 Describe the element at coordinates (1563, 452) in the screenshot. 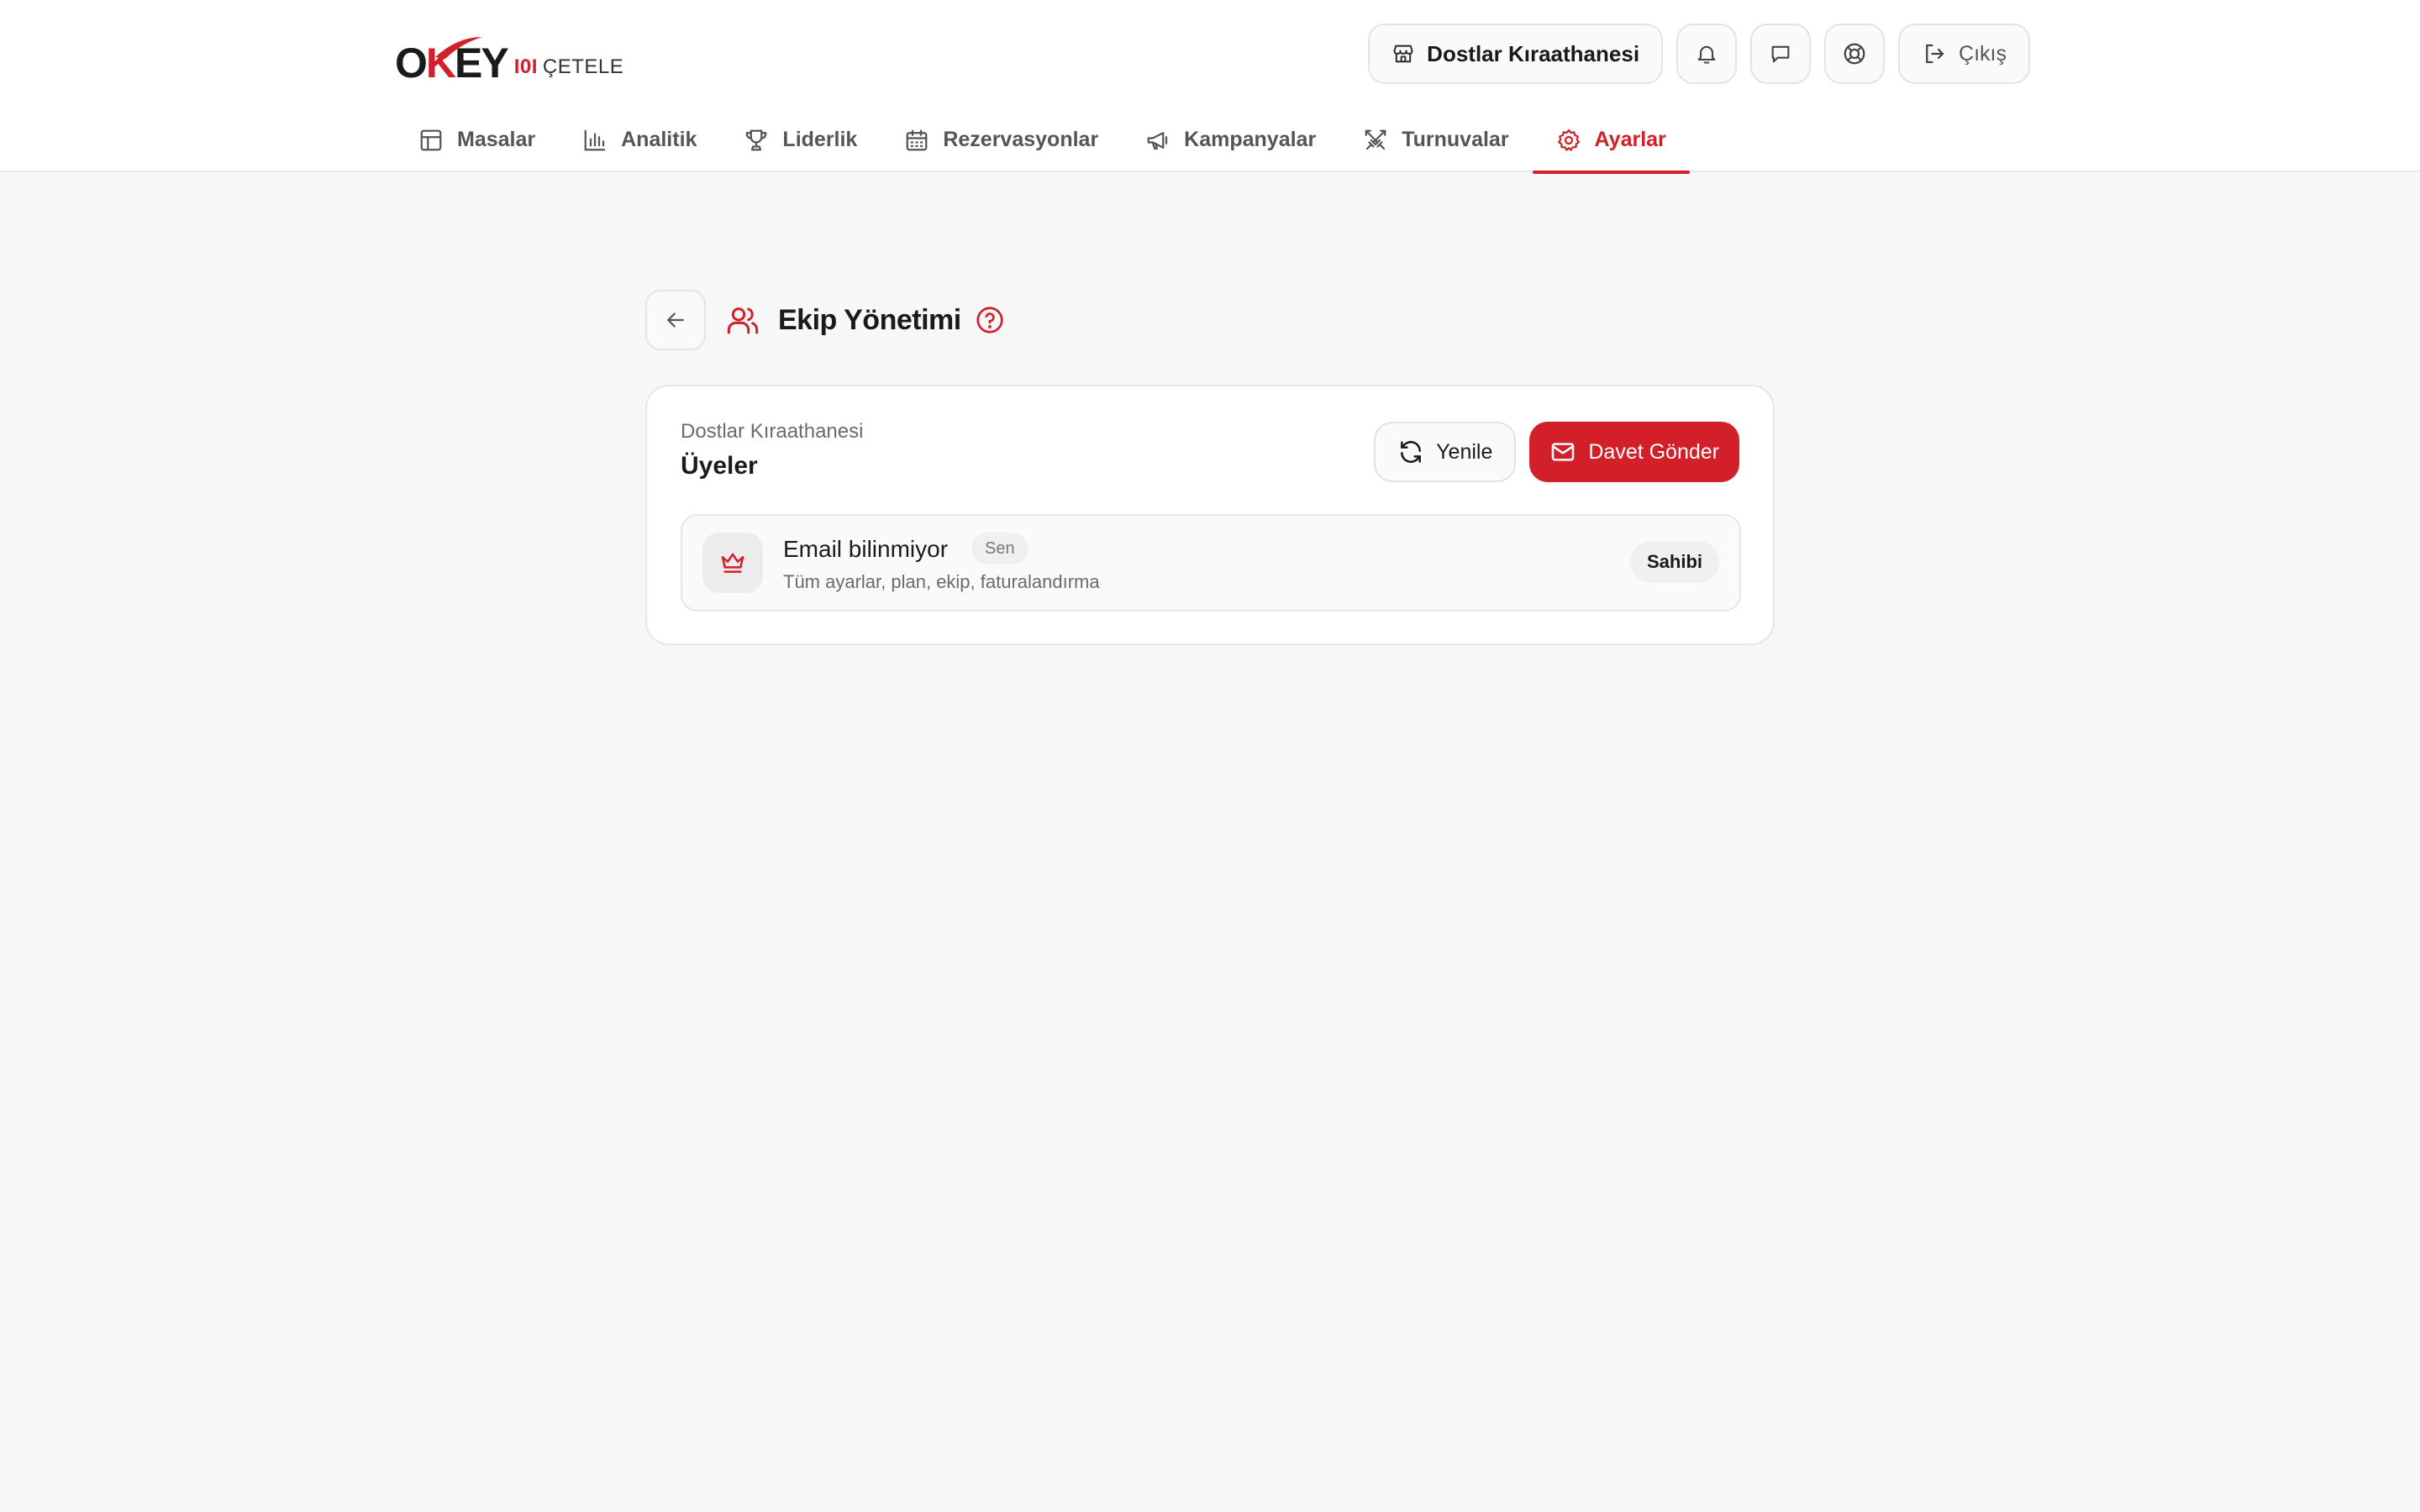

I see `mail-icon` at that location.